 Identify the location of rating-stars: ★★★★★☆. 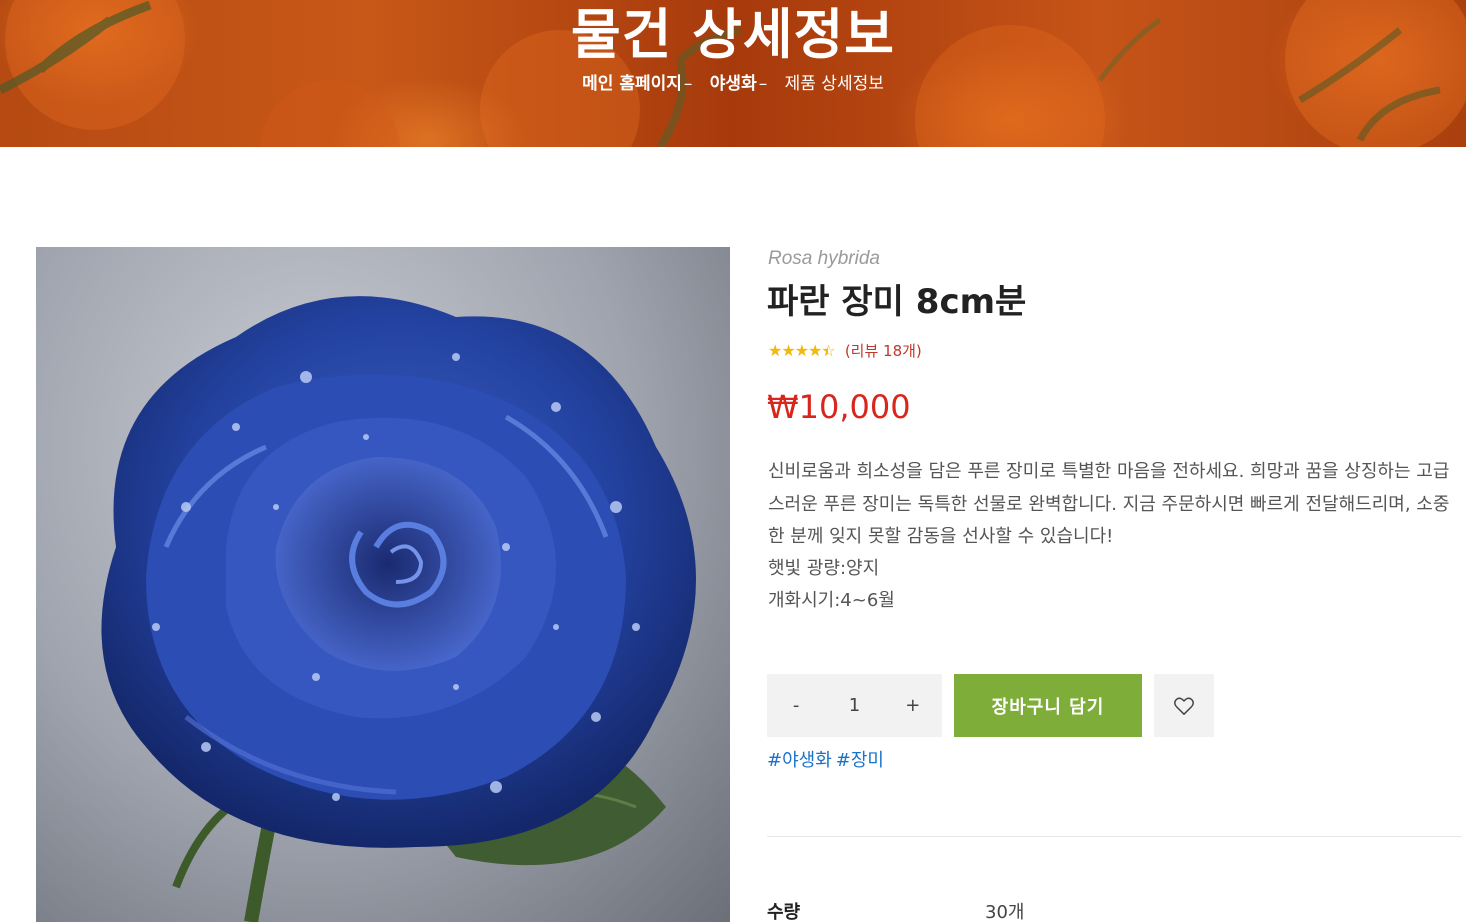
(803, 350).